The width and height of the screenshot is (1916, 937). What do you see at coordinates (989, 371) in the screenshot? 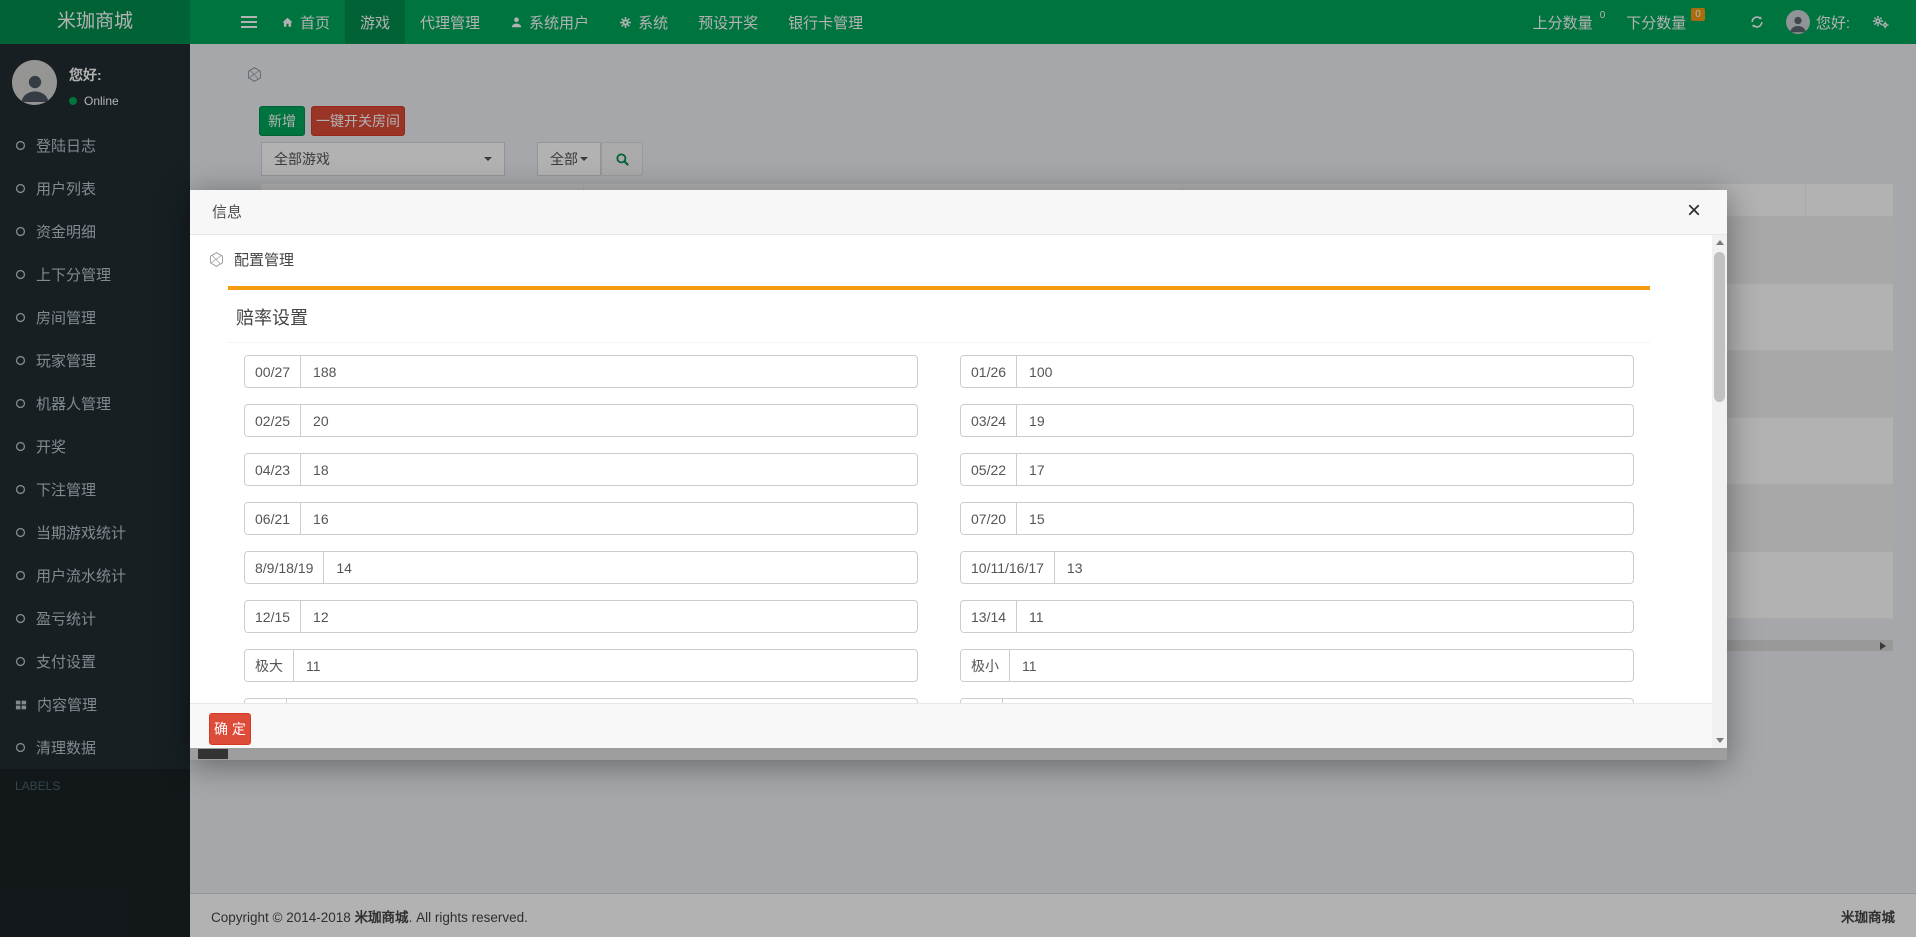
I see `odds-label: 01/26` at bounding box center [989, 371].